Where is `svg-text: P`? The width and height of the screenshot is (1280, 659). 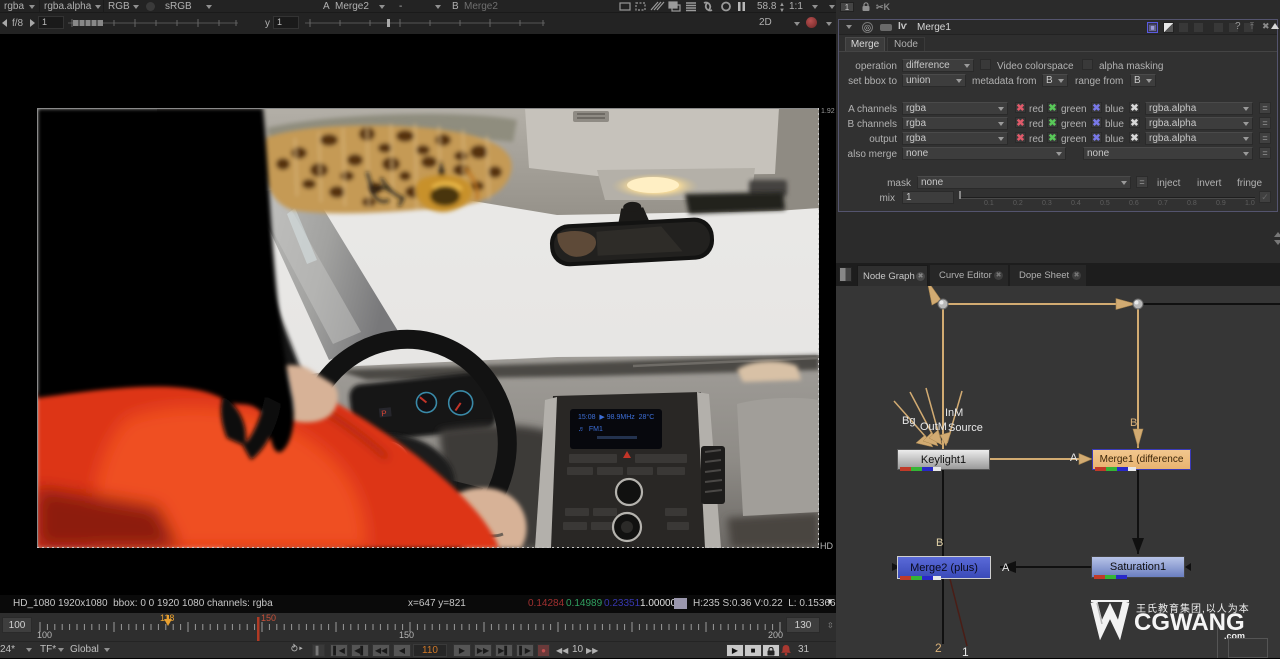
svg-text: P is located at coordinates (384, 414).